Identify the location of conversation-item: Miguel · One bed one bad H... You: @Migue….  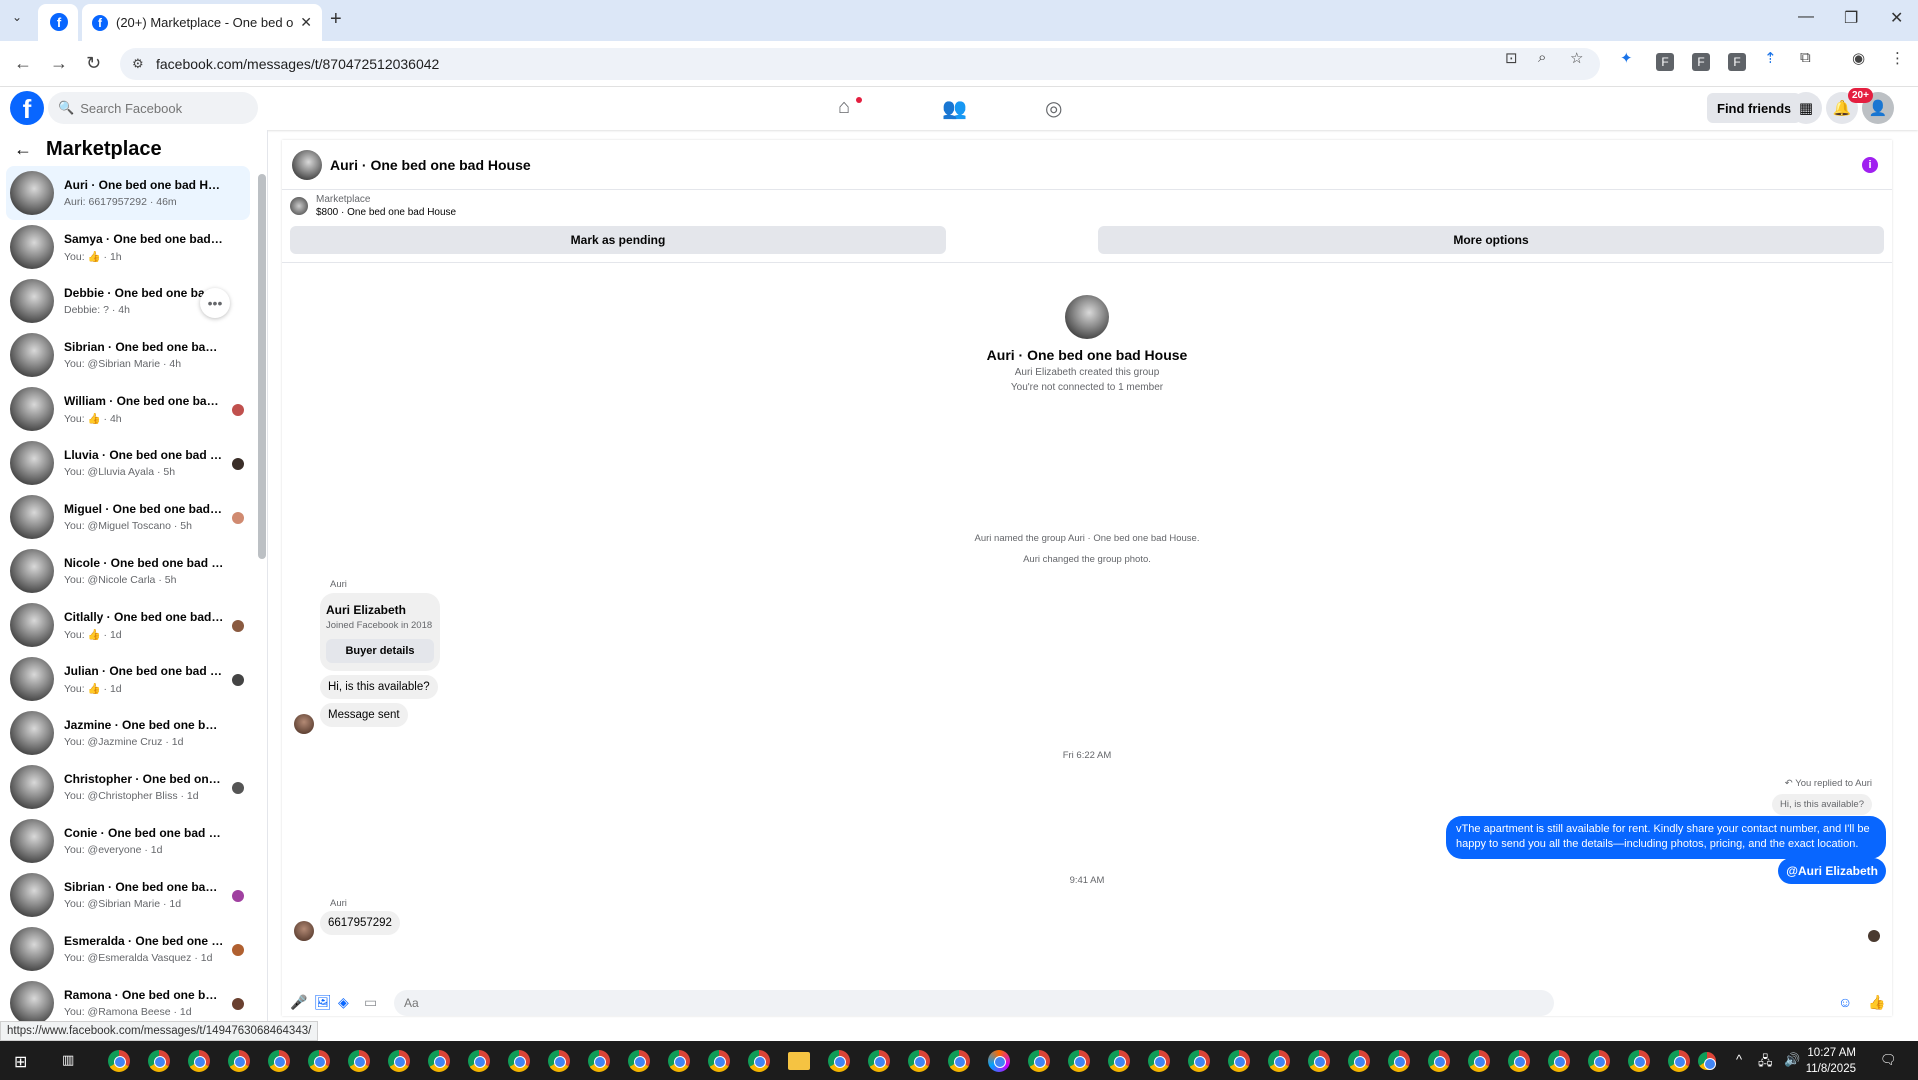
(128, 517).